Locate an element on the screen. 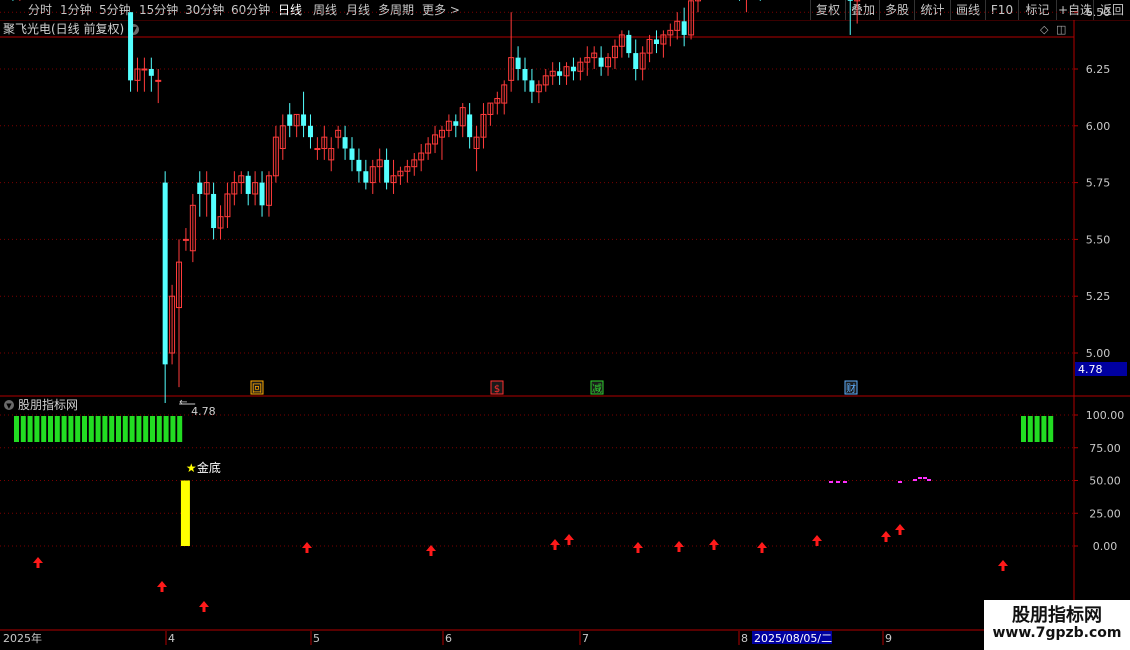 Image resolution: width=1130 pixels, height=650 pixels. event-marker-1: $ is located at coordinates (497, 389).